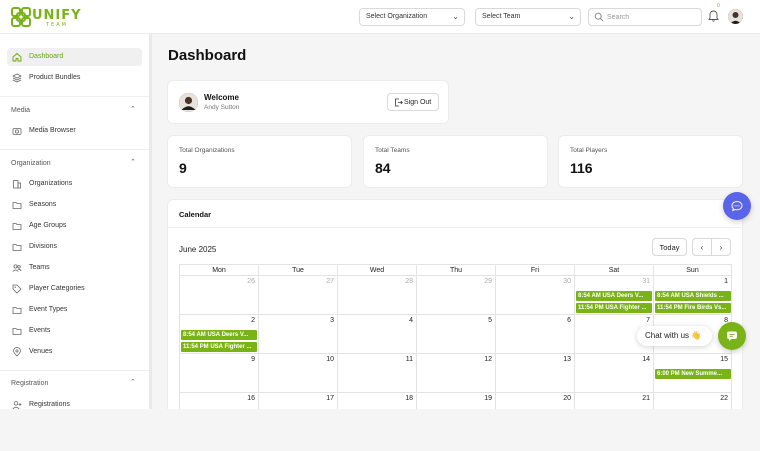 This screenshot has height=451, width=760. What do you see at coordinates (669, 247) in the screenshot?
I see `today-button: Today` at bounding box center [669, 247].